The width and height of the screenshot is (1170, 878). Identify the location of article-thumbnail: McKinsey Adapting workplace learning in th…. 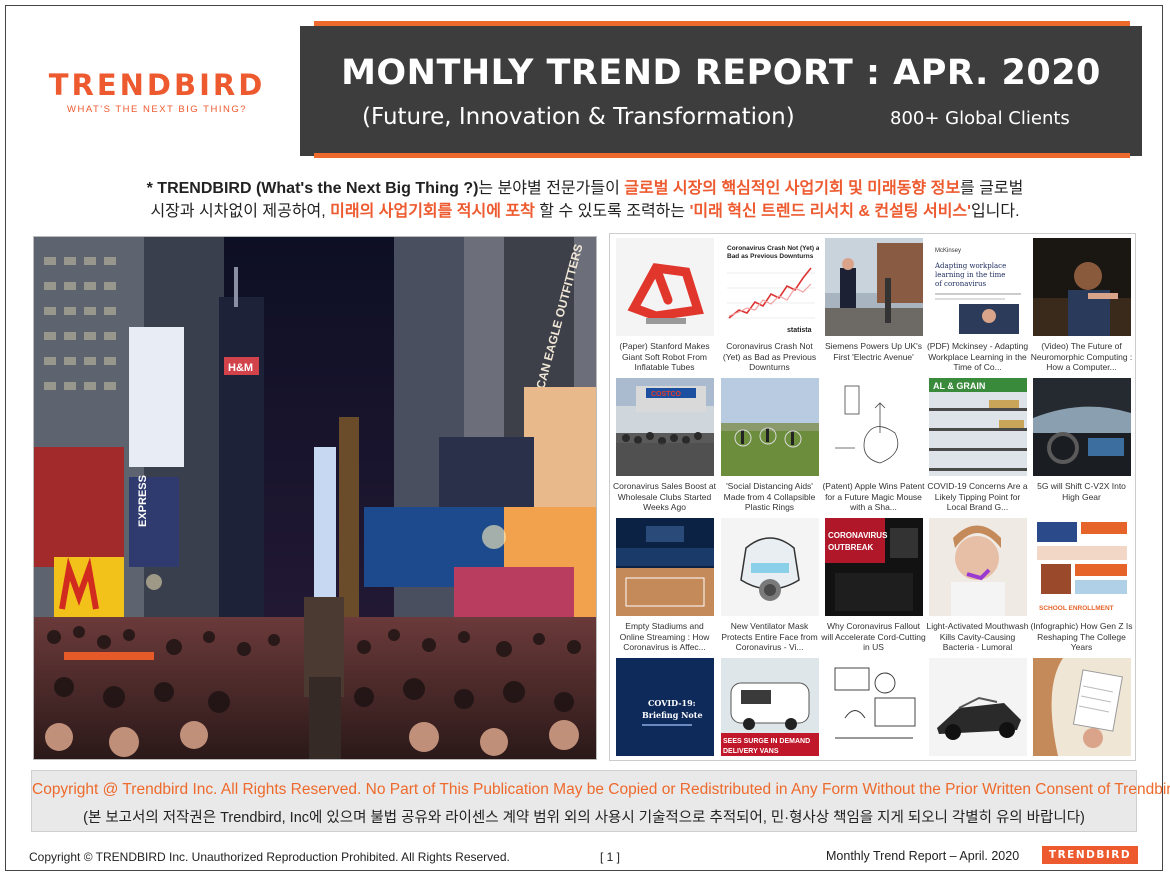
(977, 287).